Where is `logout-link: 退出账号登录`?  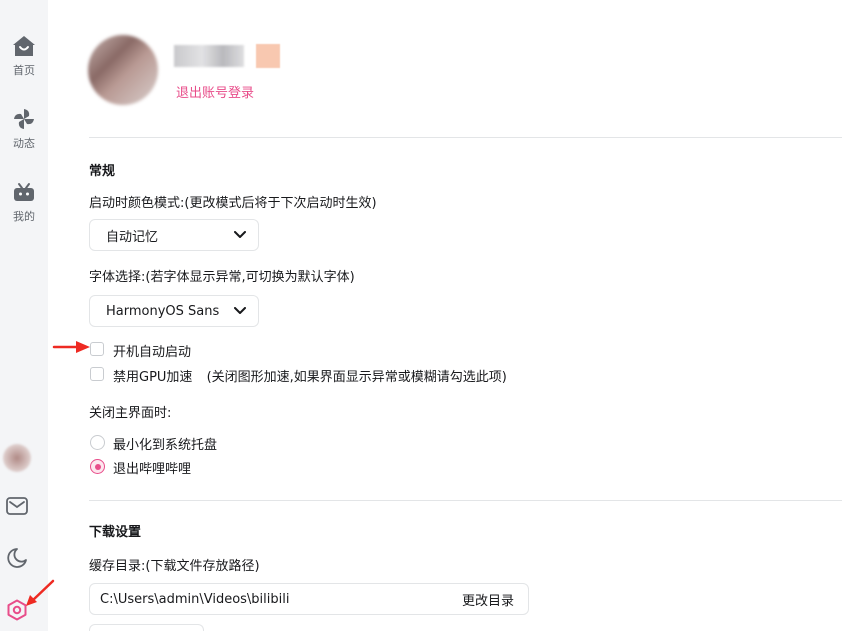
logout-link: 退出账号登录 is located at coordinates (215, 91).